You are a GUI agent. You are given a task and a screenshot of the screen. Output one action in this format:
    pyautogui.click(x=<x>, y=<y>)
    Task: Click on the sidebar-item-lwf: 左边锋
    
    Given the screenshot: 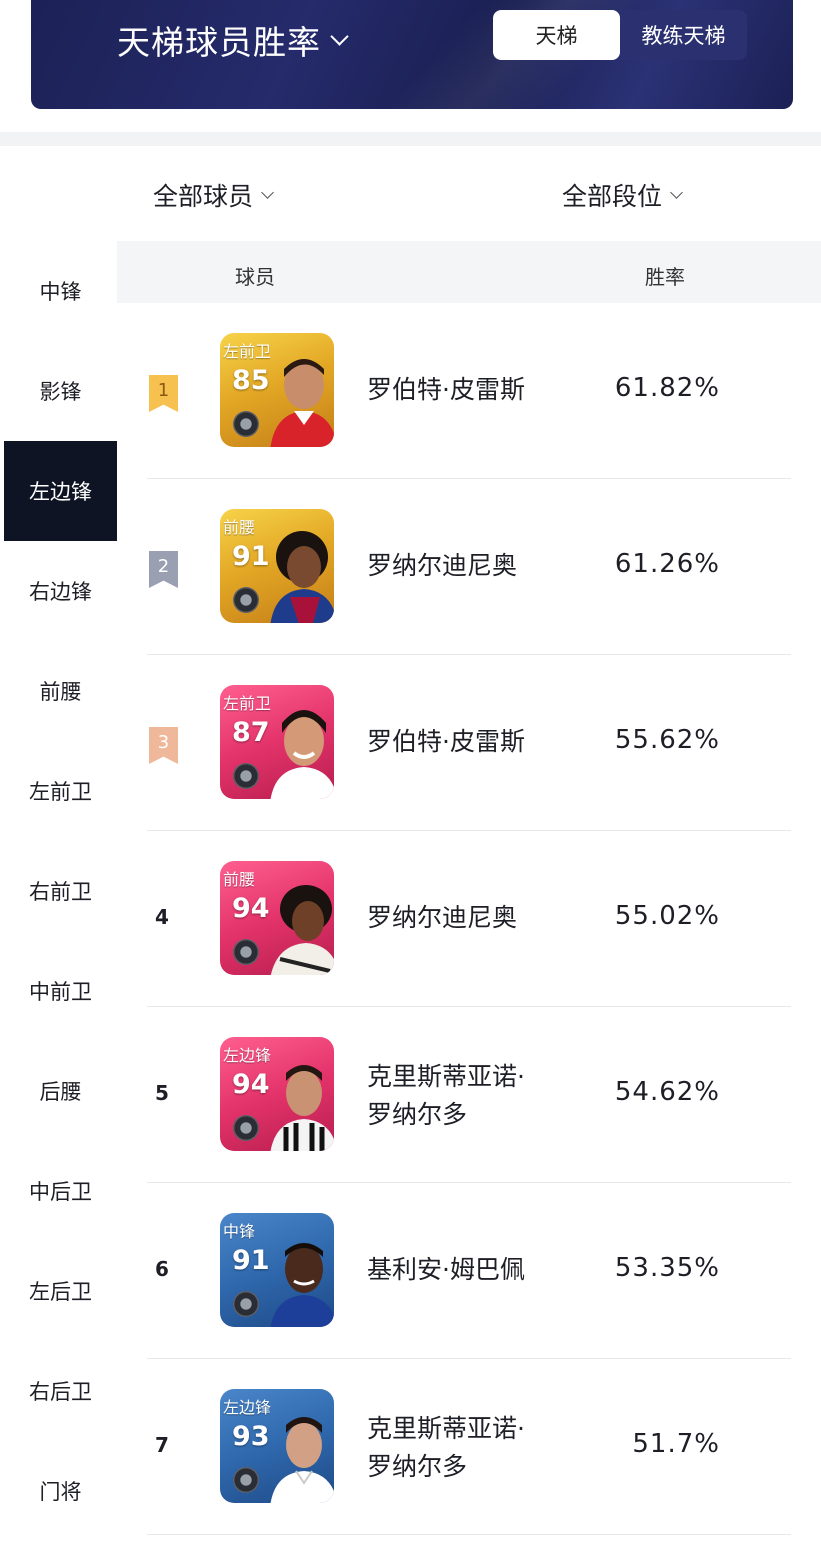 What is the action you would take?
    pyautogui.click(x=60, y=491)
    